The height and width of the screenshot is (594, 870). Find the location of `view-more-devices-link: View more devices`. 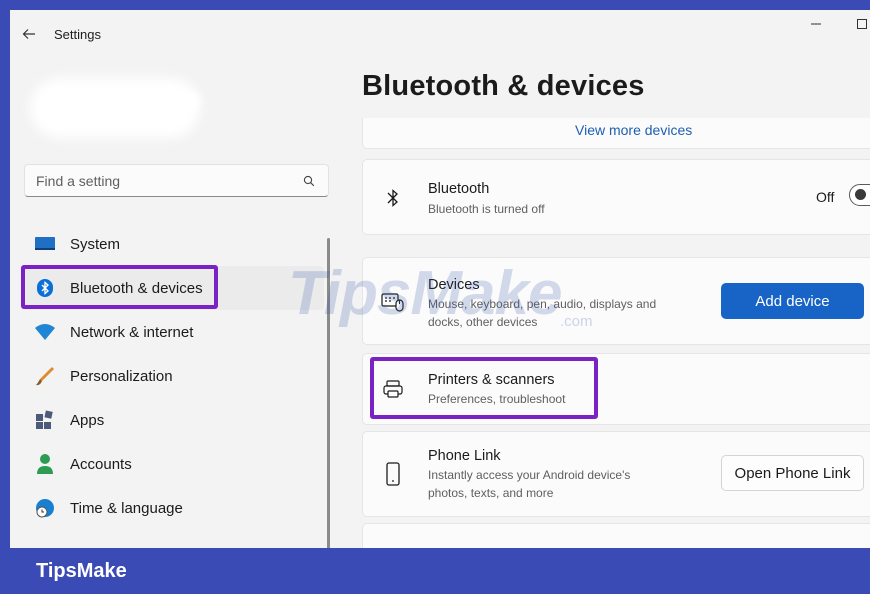

view-more-devices-link: View more devices is located at coordinates (633, 130).